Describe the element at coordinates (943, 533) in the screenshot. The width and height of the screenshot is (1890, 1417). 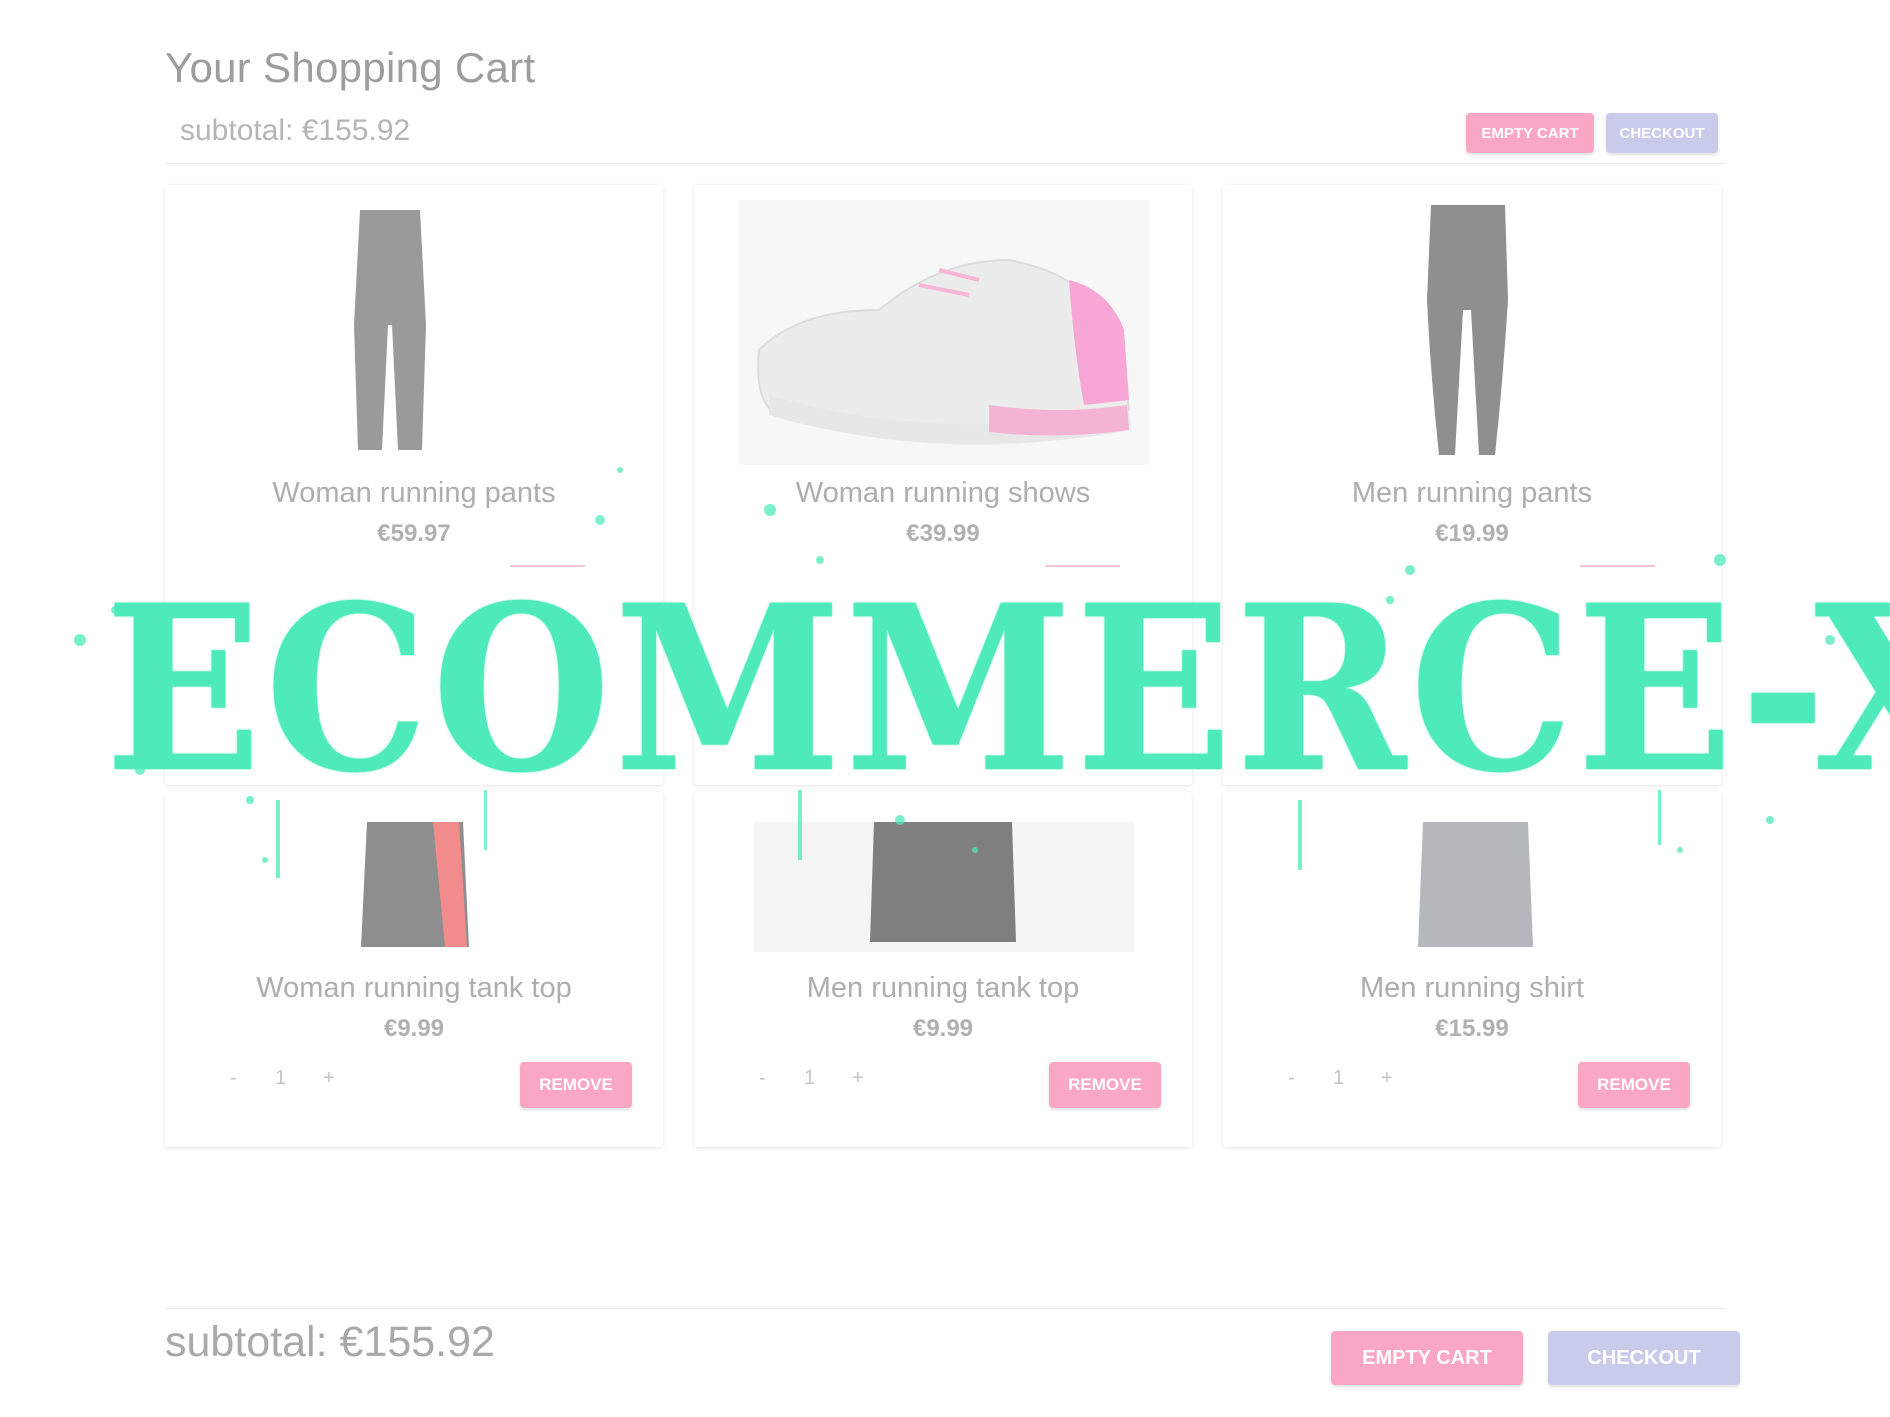
I see `item-price: €39.99` at that location.